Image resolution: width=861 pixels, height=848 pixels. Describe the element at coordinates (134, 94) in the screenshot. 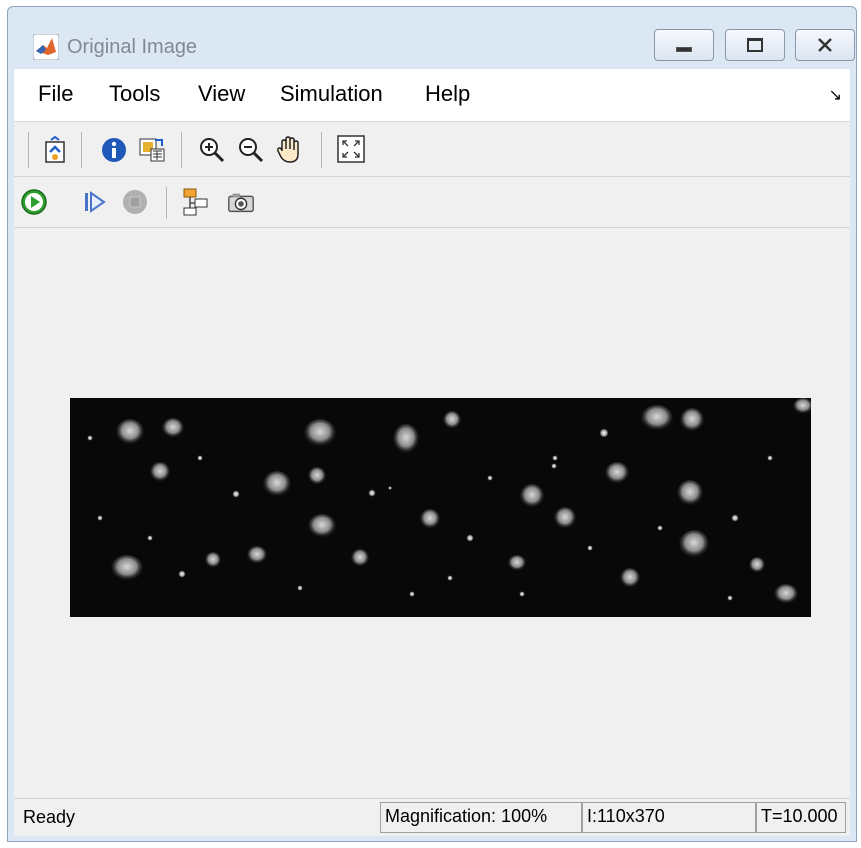

I see `menu-tools: Tools` at that location.